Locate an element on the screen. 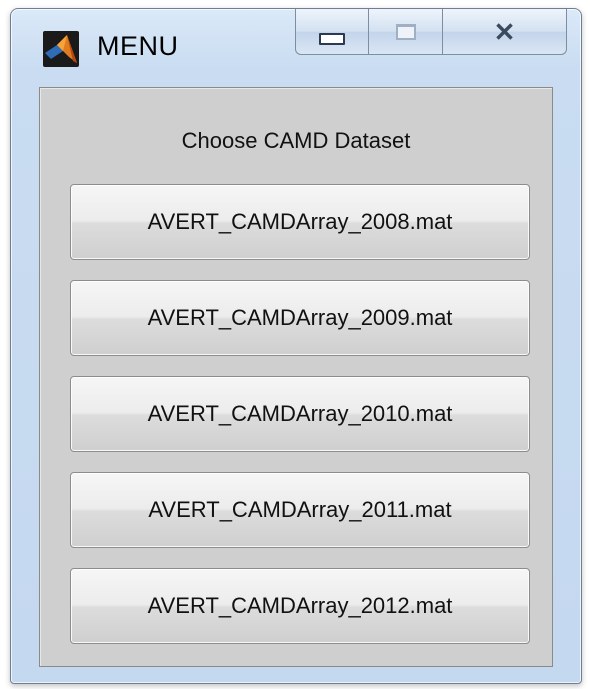  title-bar: MENU ✕ is located at coordinates (296, 45).